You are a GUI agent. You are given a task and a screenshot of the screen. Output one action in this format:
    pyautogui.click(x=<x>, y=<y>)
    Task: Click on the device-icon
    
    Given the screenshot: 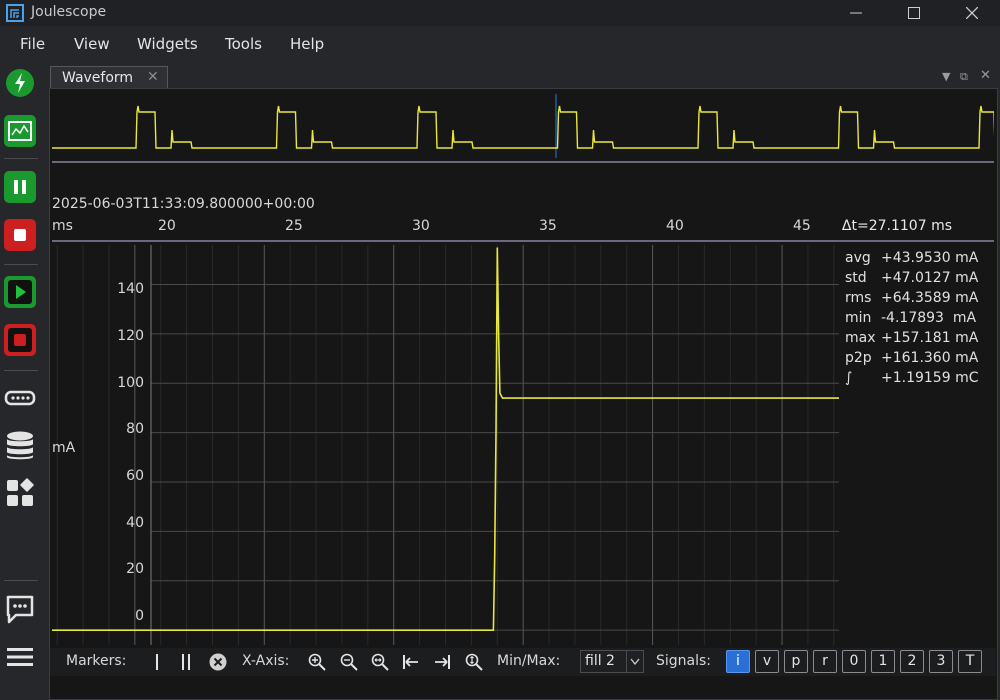 What is the action you would take?
    pyautogui.click(x=20, y=398)
    